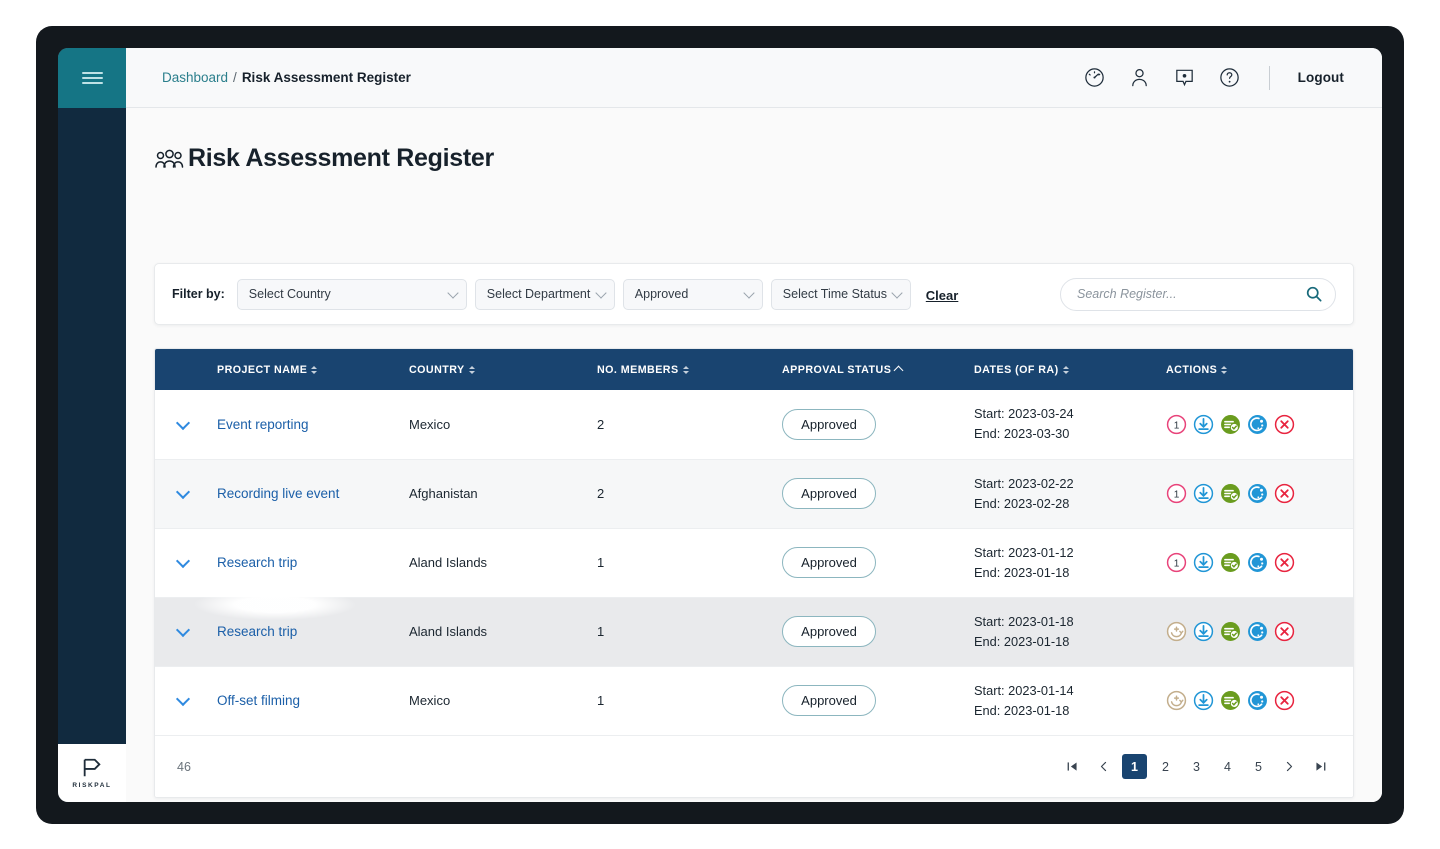  I want to click on page-title: Risk Assessment Register, so click(768, 158).